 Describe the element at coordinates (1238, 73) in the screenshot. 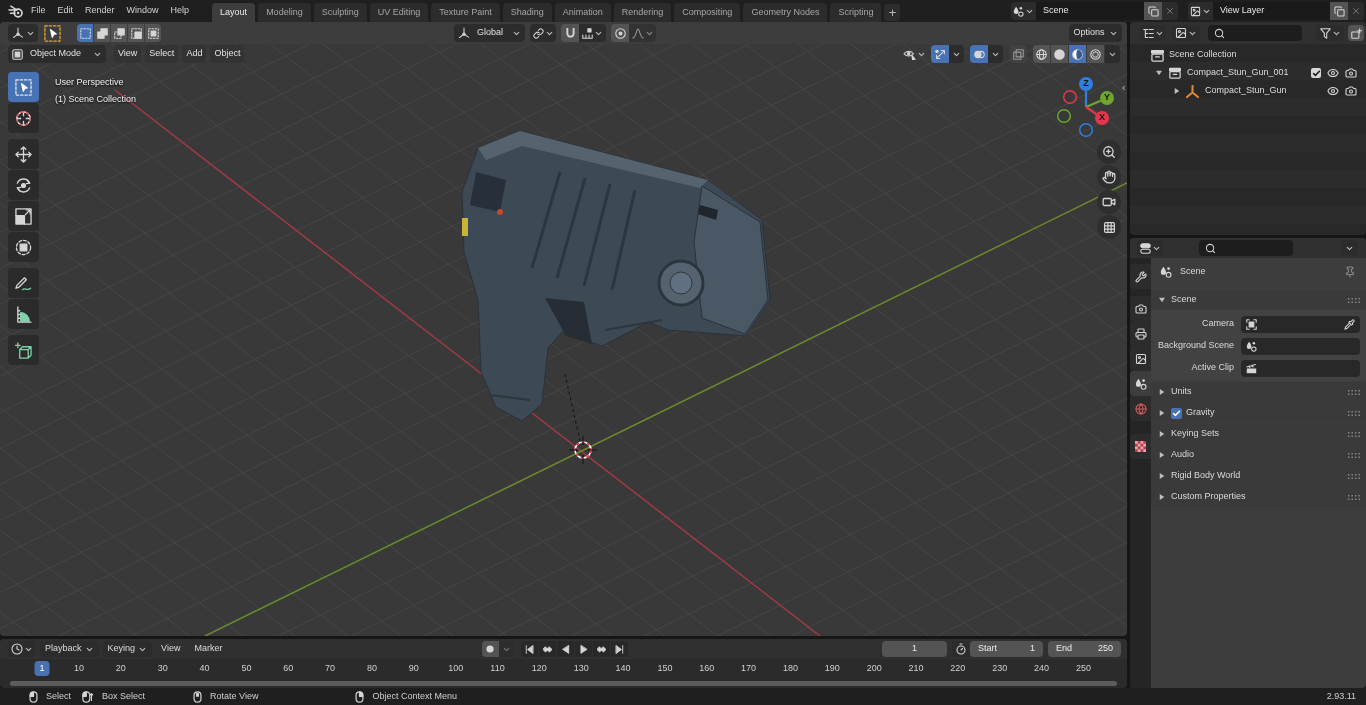

I see `outliner-item-label: Compact_Stun_Gun_001` at that location.